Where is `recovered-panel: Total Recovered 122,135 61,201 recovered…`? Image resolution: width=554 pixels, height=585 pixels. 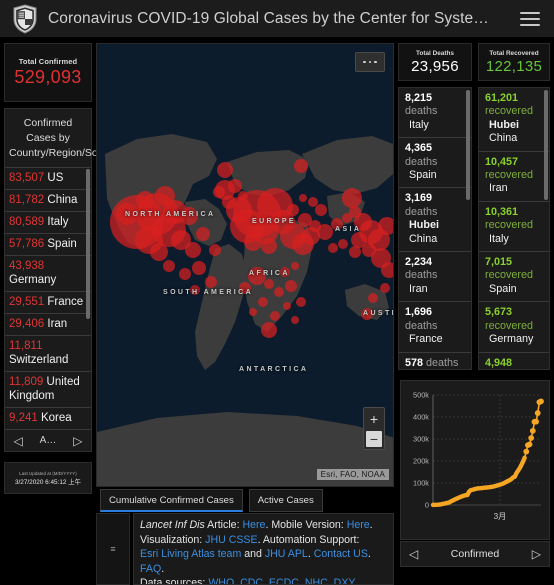
recovered-panel: Total Recovered 122,135 61,201 recovered… is located at coordinates (514, 206).